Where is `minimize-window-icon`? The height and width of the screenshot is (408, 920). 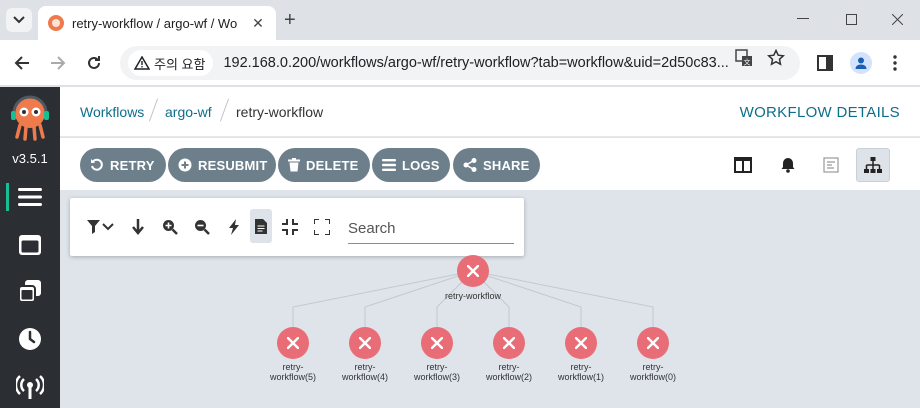
minimize-window-icon is located at coordinates (803, 19).